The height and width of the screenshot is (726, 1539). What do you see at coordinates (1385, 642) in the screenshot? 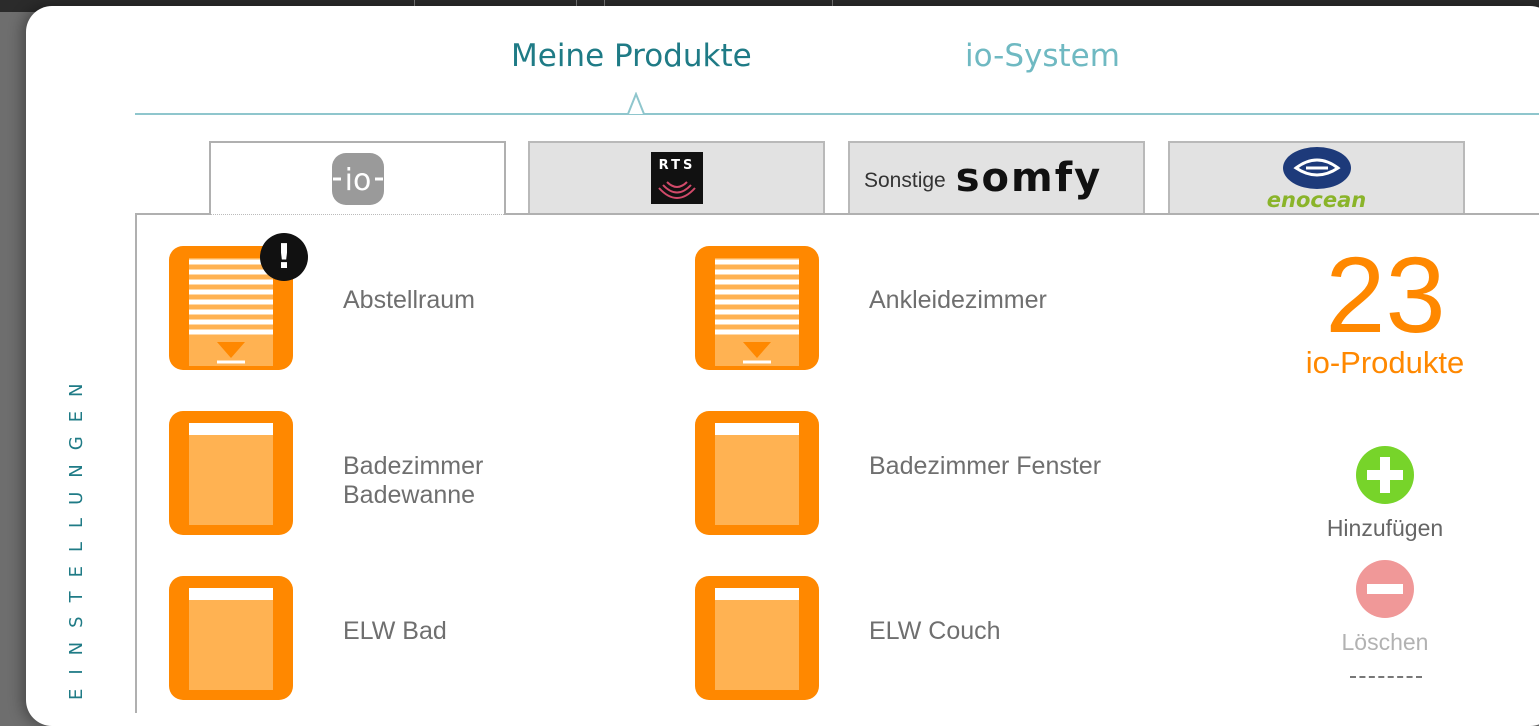
I see `delete-button-label: Löschen` at bounding box center [1385, 642].